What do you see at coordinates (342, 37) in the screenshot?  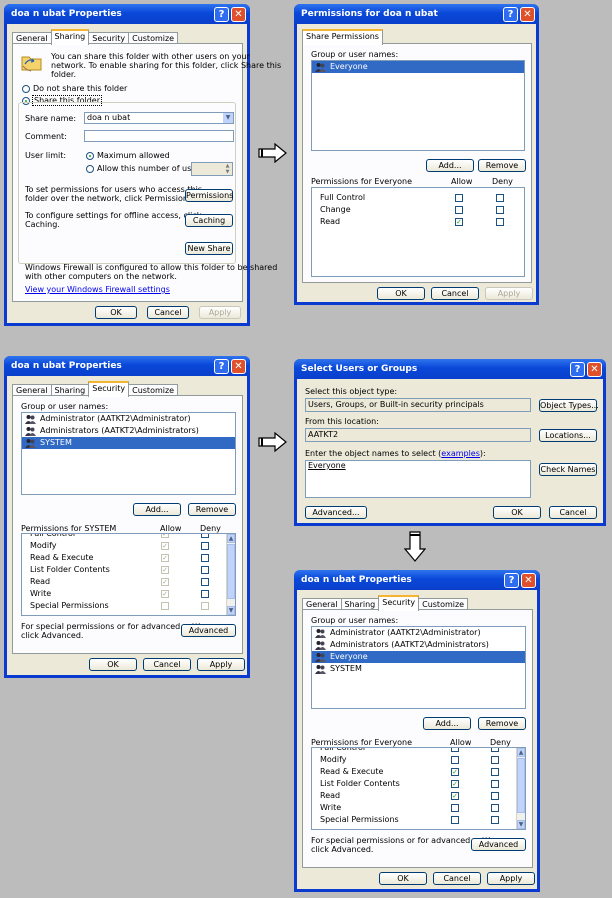 I see `tab-share-permissions: Share Permissions` at bounding box center [342, 37].